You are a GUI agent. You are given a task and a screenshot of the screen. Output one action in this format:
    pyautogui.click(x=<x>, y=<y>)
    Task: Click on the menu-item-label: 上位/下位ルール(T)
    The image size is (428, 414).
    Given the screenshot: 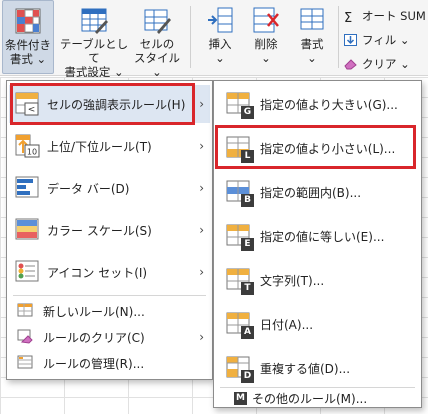 What is the action you would take?
    pyautogui.click(x=99, y=146)
    